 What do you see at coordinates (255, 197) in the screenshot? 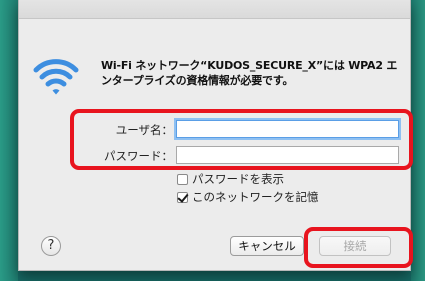
I see `remember-network-label: このネットワークを記憶` at bounding box center [255, 197].